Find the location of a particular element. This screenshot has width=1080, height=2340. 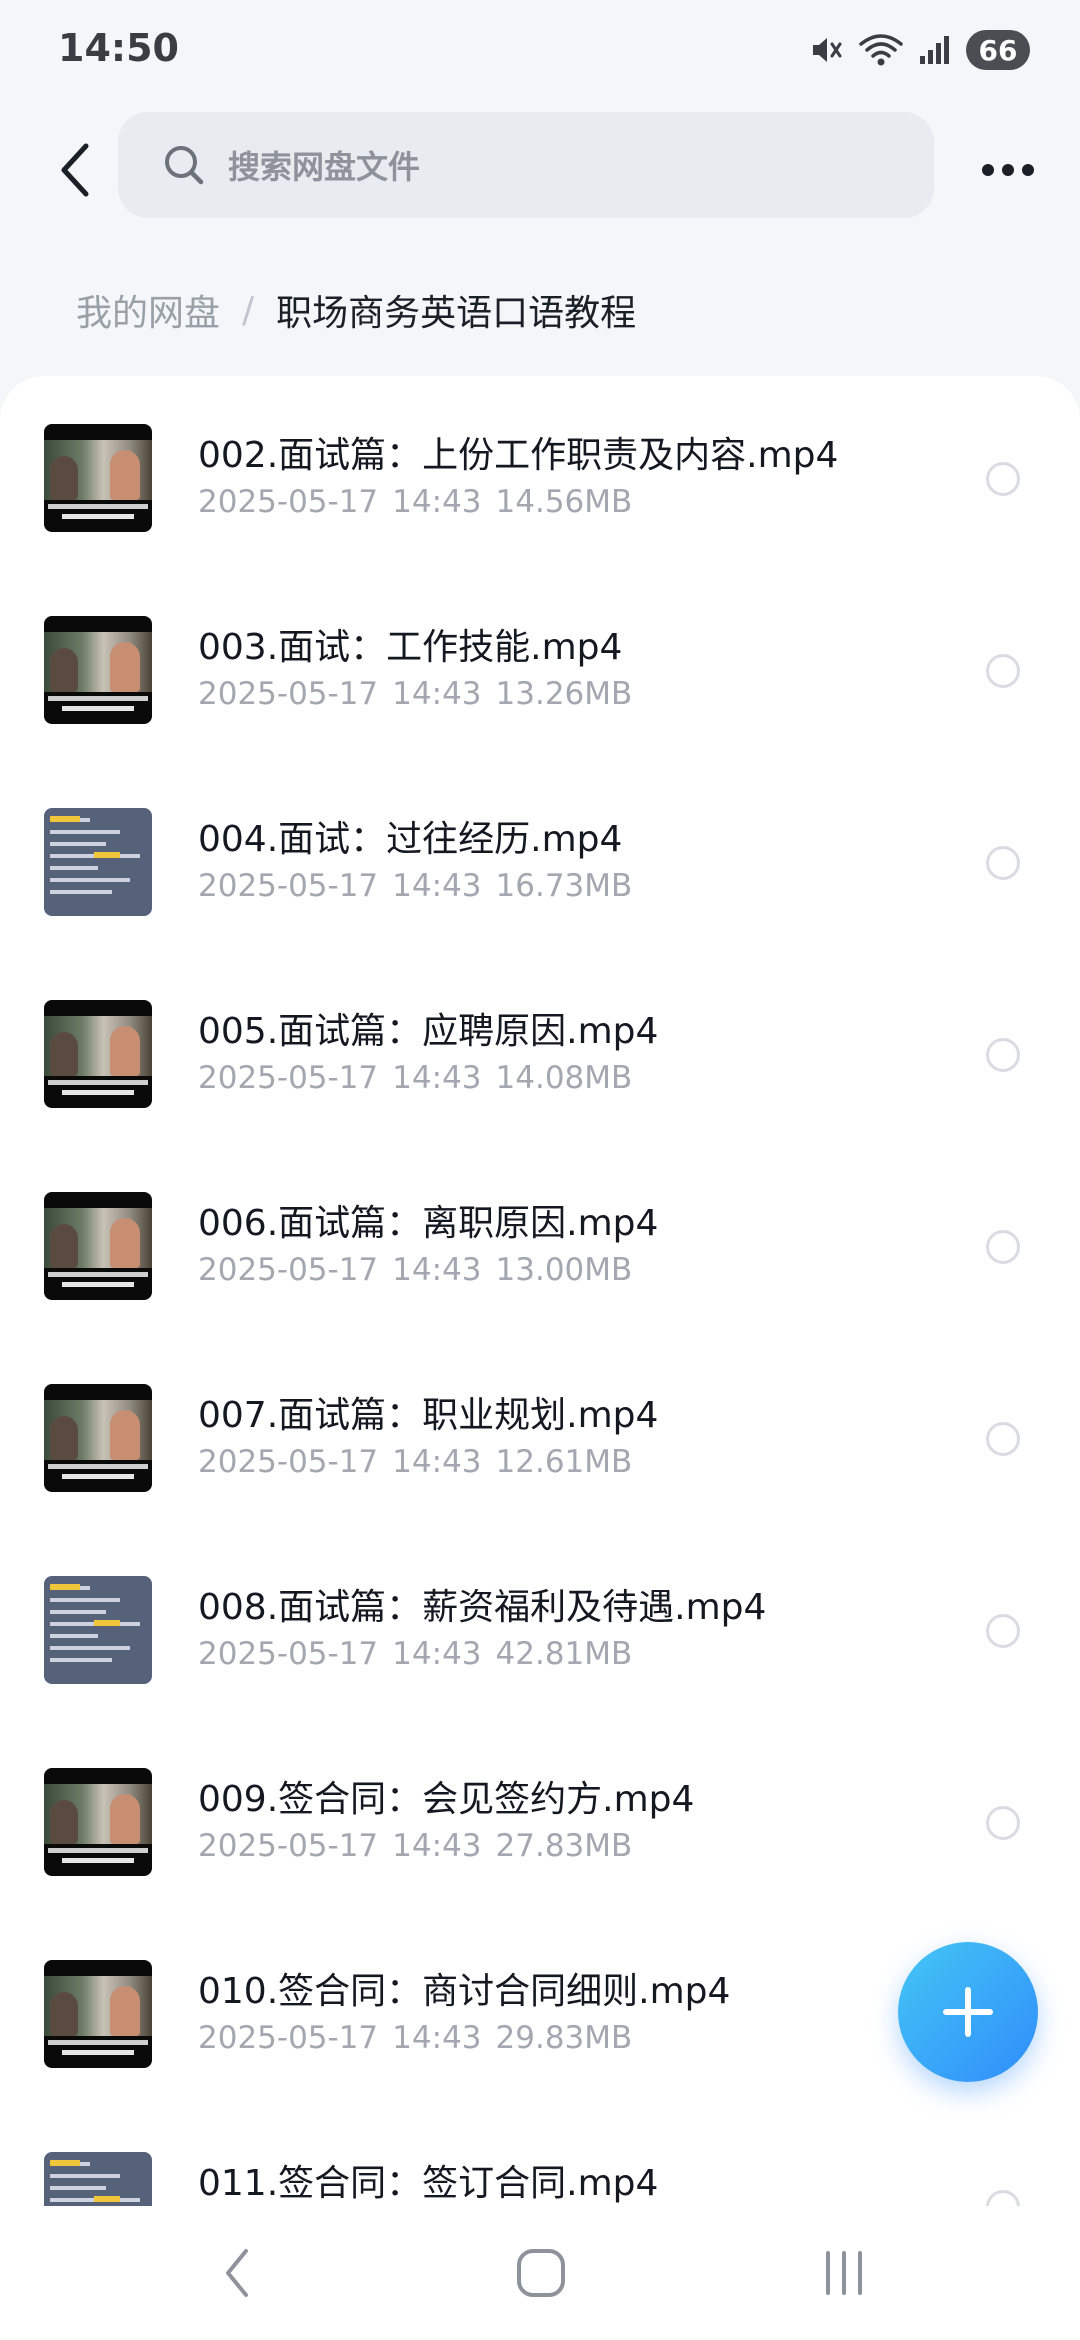

file-name: 003.面试：工作技能.mp4 is located at coordinates (410, 647).